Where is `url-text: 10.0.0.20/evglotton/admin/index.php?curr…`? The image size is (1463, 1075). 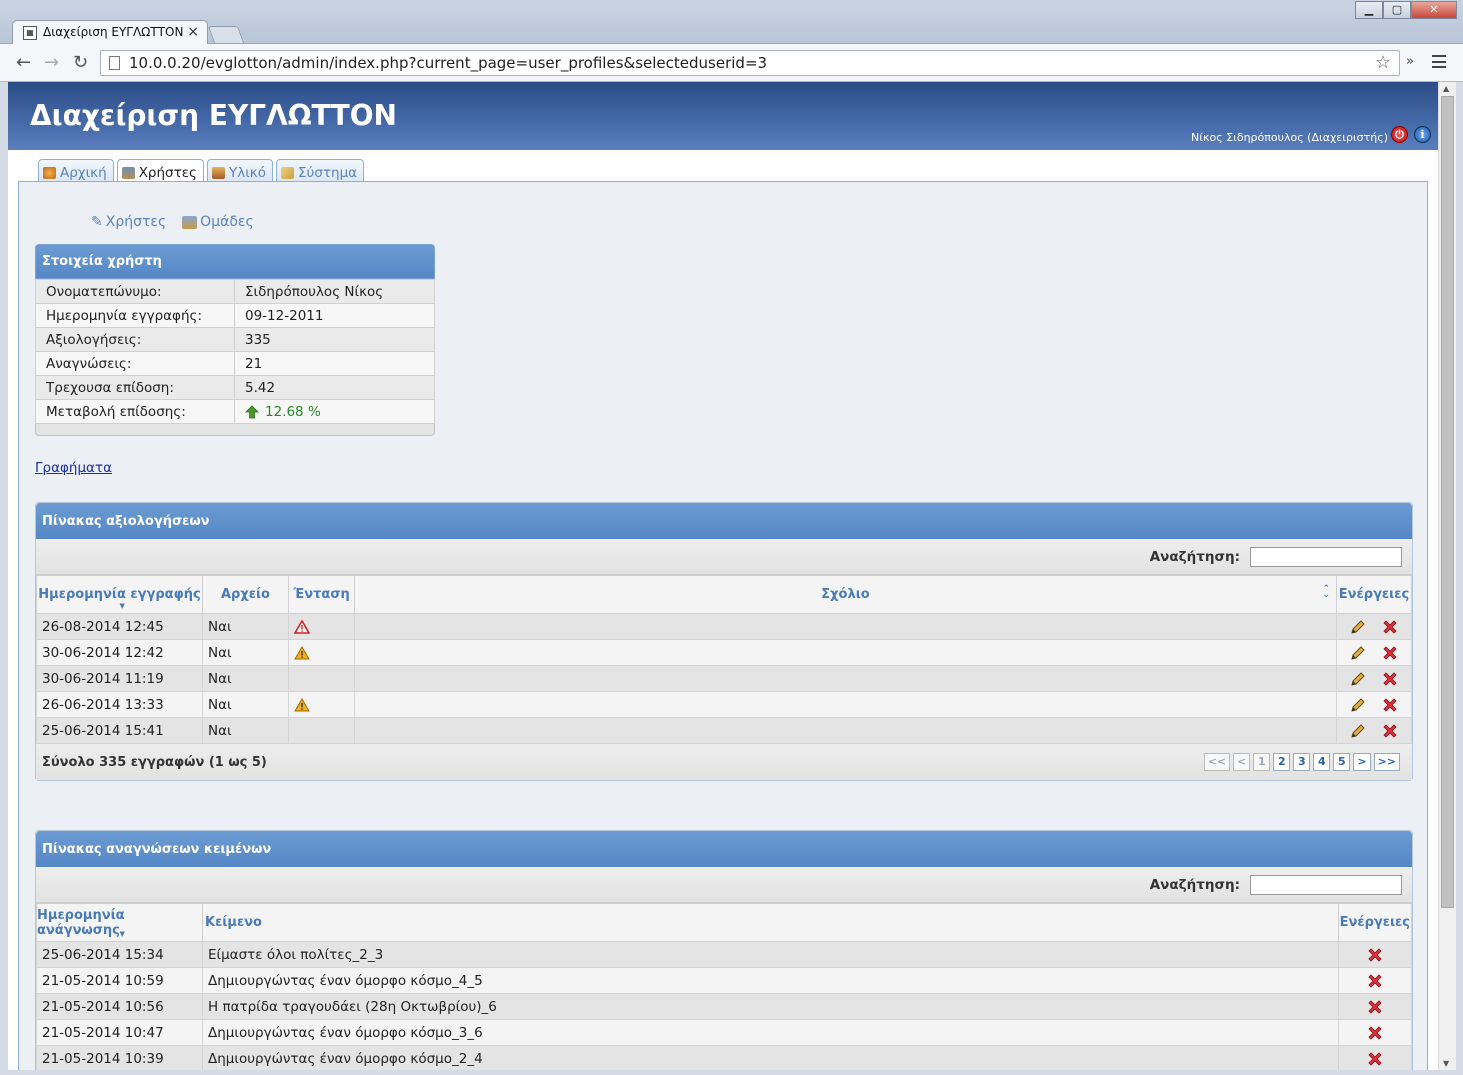 url-text: 10.0.0.20/evglotton/admin/index.php?curr… is located at coordinates (448, 63).